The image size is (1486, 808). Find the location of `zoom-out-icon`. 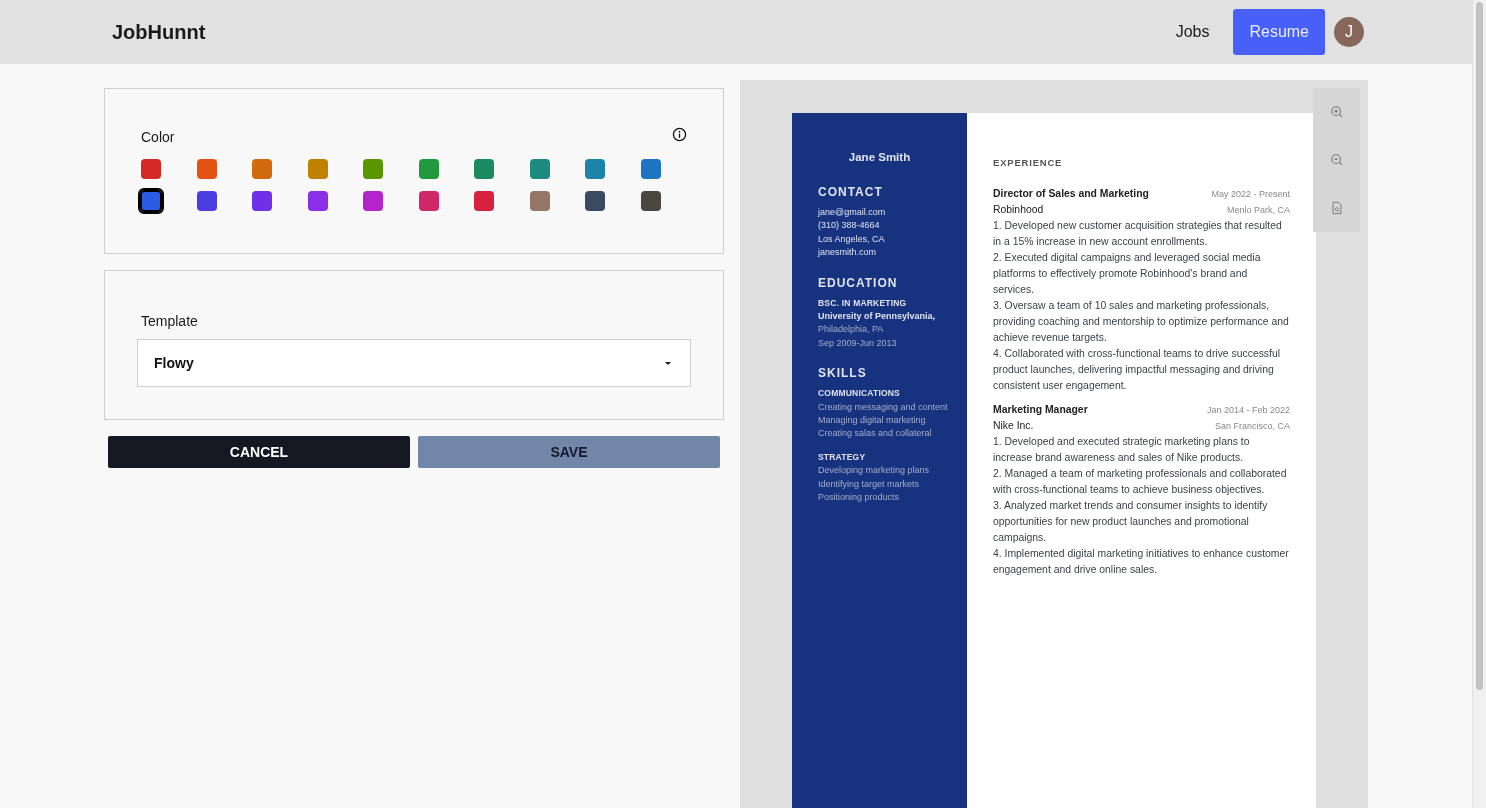

zoom-out-icon is located at coordinates (1336, 160).